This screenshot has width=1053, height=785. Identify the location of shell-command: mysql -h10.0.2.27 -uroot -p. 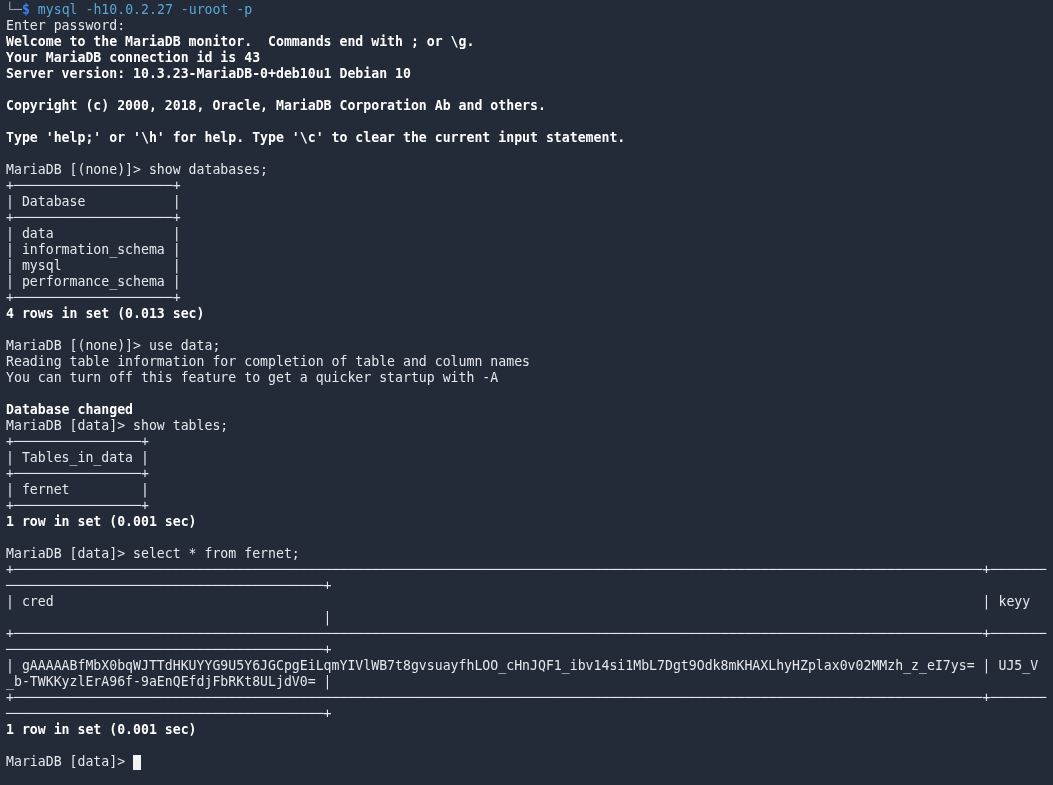
(145, 10).